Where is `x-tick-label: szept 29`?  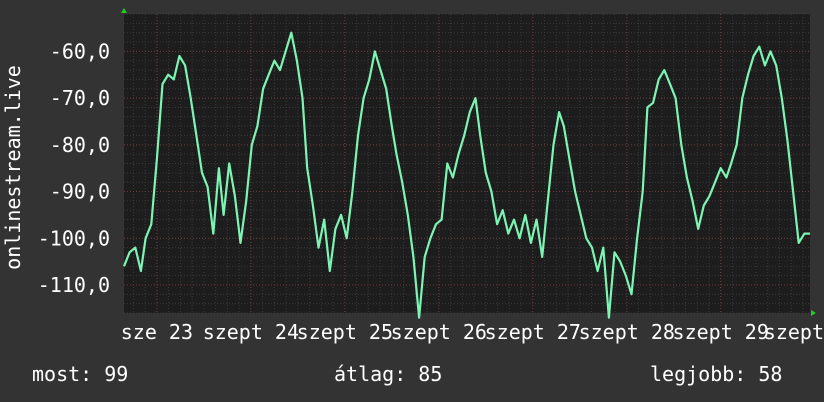
x-tick-label: szept 29 is located at coordinates (721, 332).